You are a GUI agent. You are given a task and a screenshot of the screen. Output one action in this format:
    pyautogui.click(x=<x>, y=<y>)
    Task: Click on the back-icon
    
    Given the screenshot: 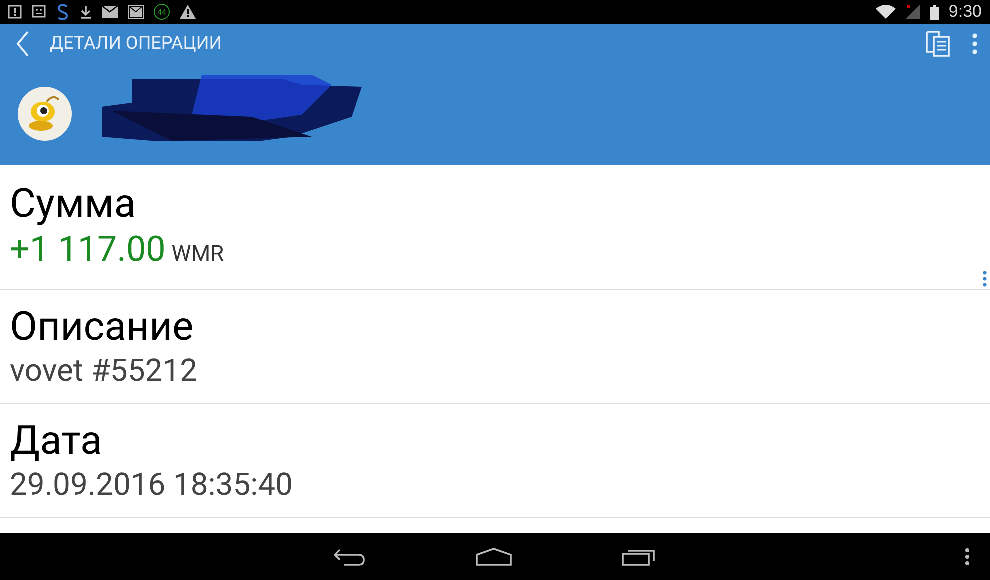 What is the action you would take?
    pyautogui.click(x=350, y=557)
    